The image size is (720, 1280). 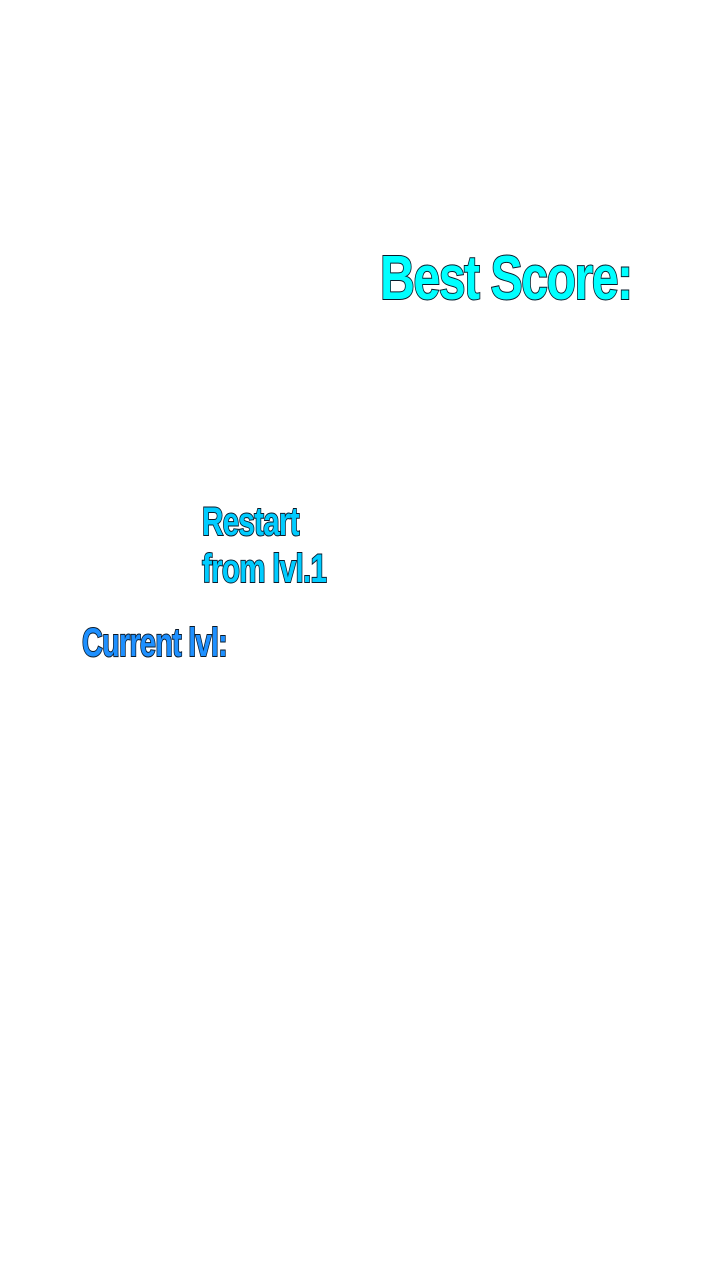 I want to click on restart-button-line-2: from lvl.1, so click(x=264, y=569).